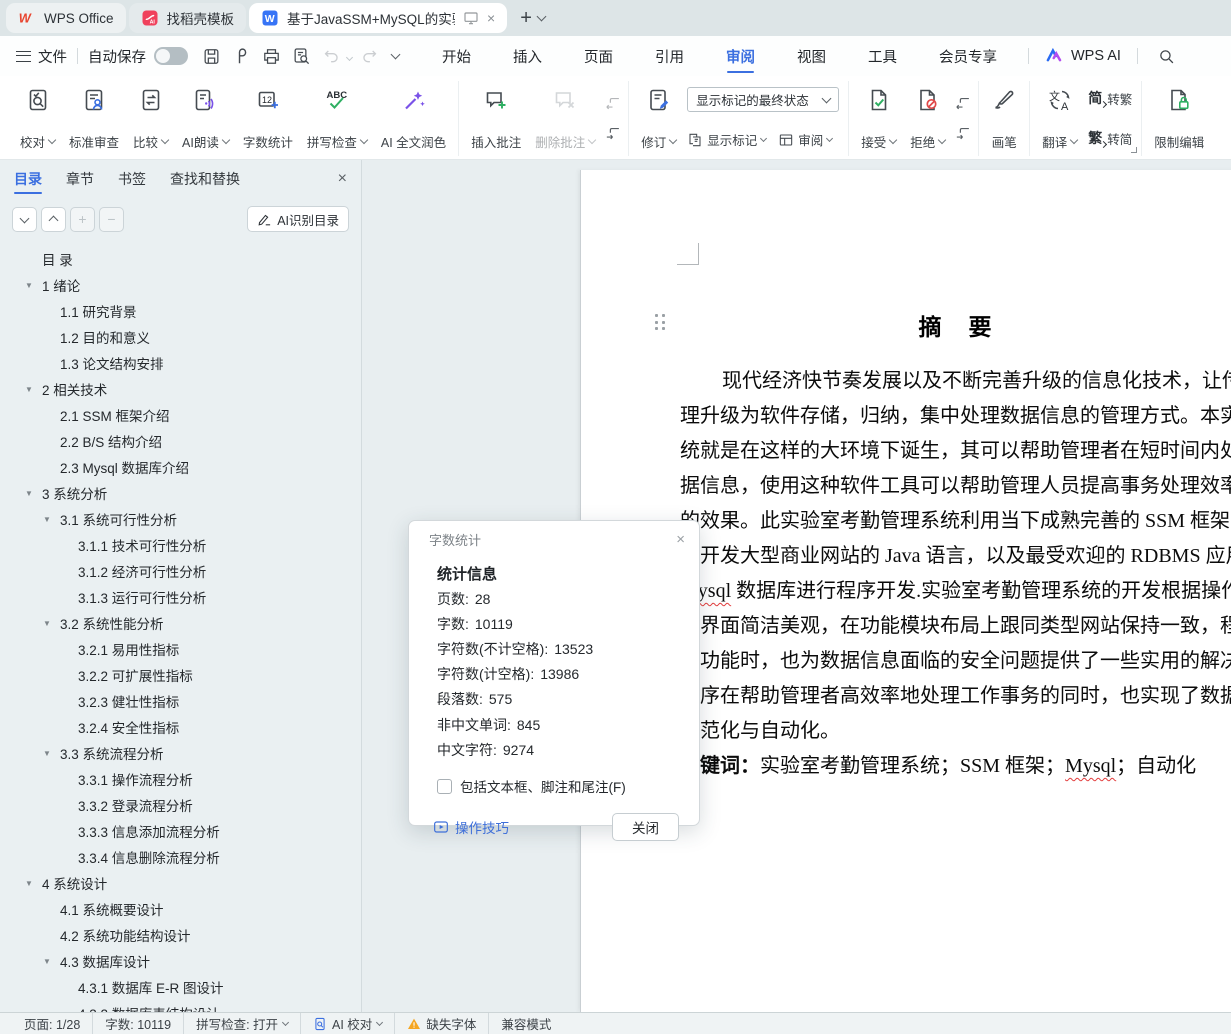 This screenshot has height=1034, width=1231. I want to click on toc-item: ▼ 1.3 论文结构安排, so click(180, 363).